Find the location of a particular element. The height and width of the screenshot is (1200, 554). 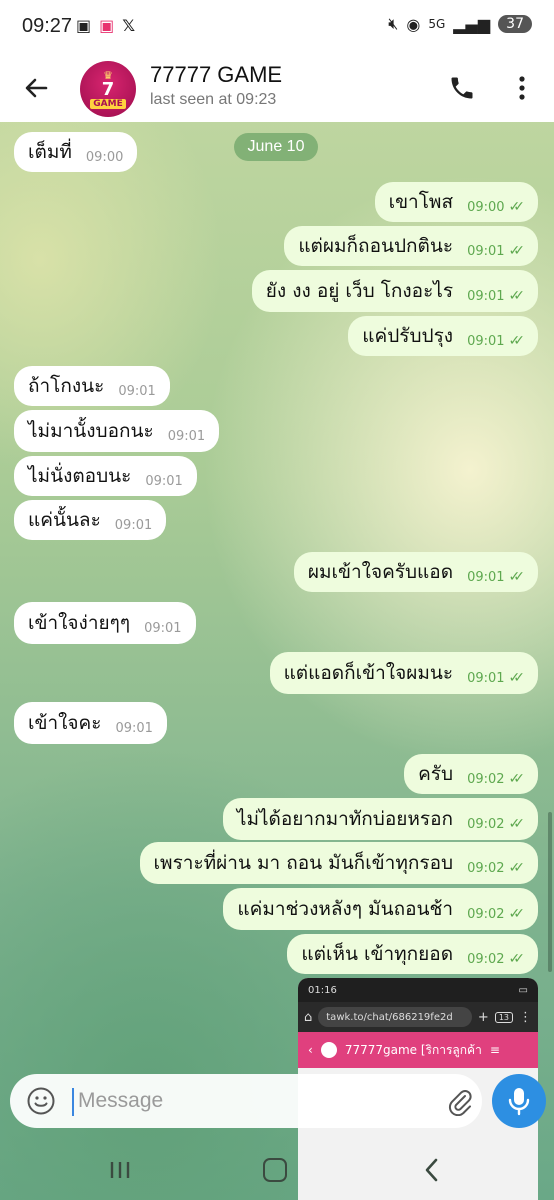

preview-chevron-icon: ‹ is located at coordinates (310, 1050).